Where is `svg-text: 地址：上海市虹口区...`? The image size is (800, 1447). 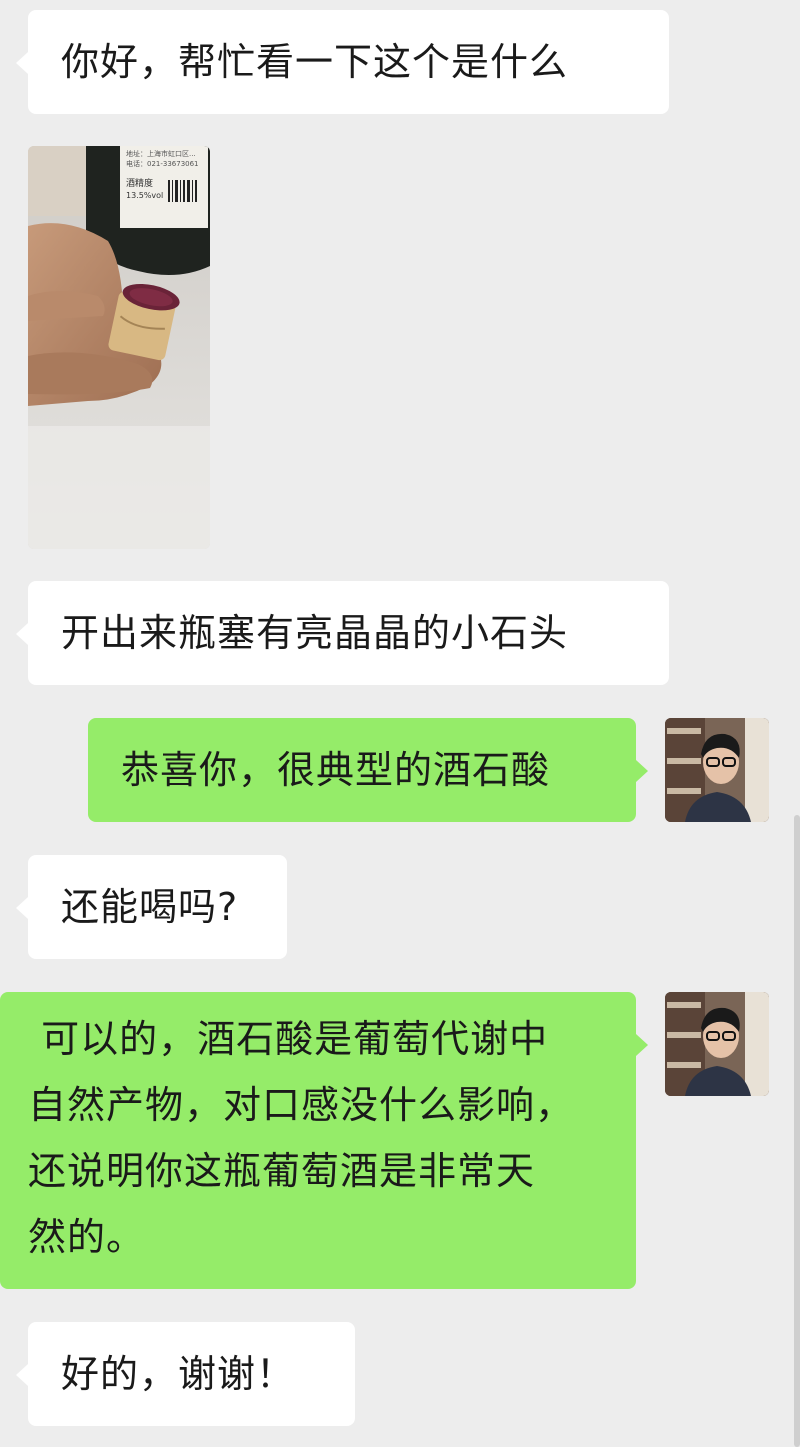
svg-text: 地址：上海市虹口区... is located at coordinates (161, 153).